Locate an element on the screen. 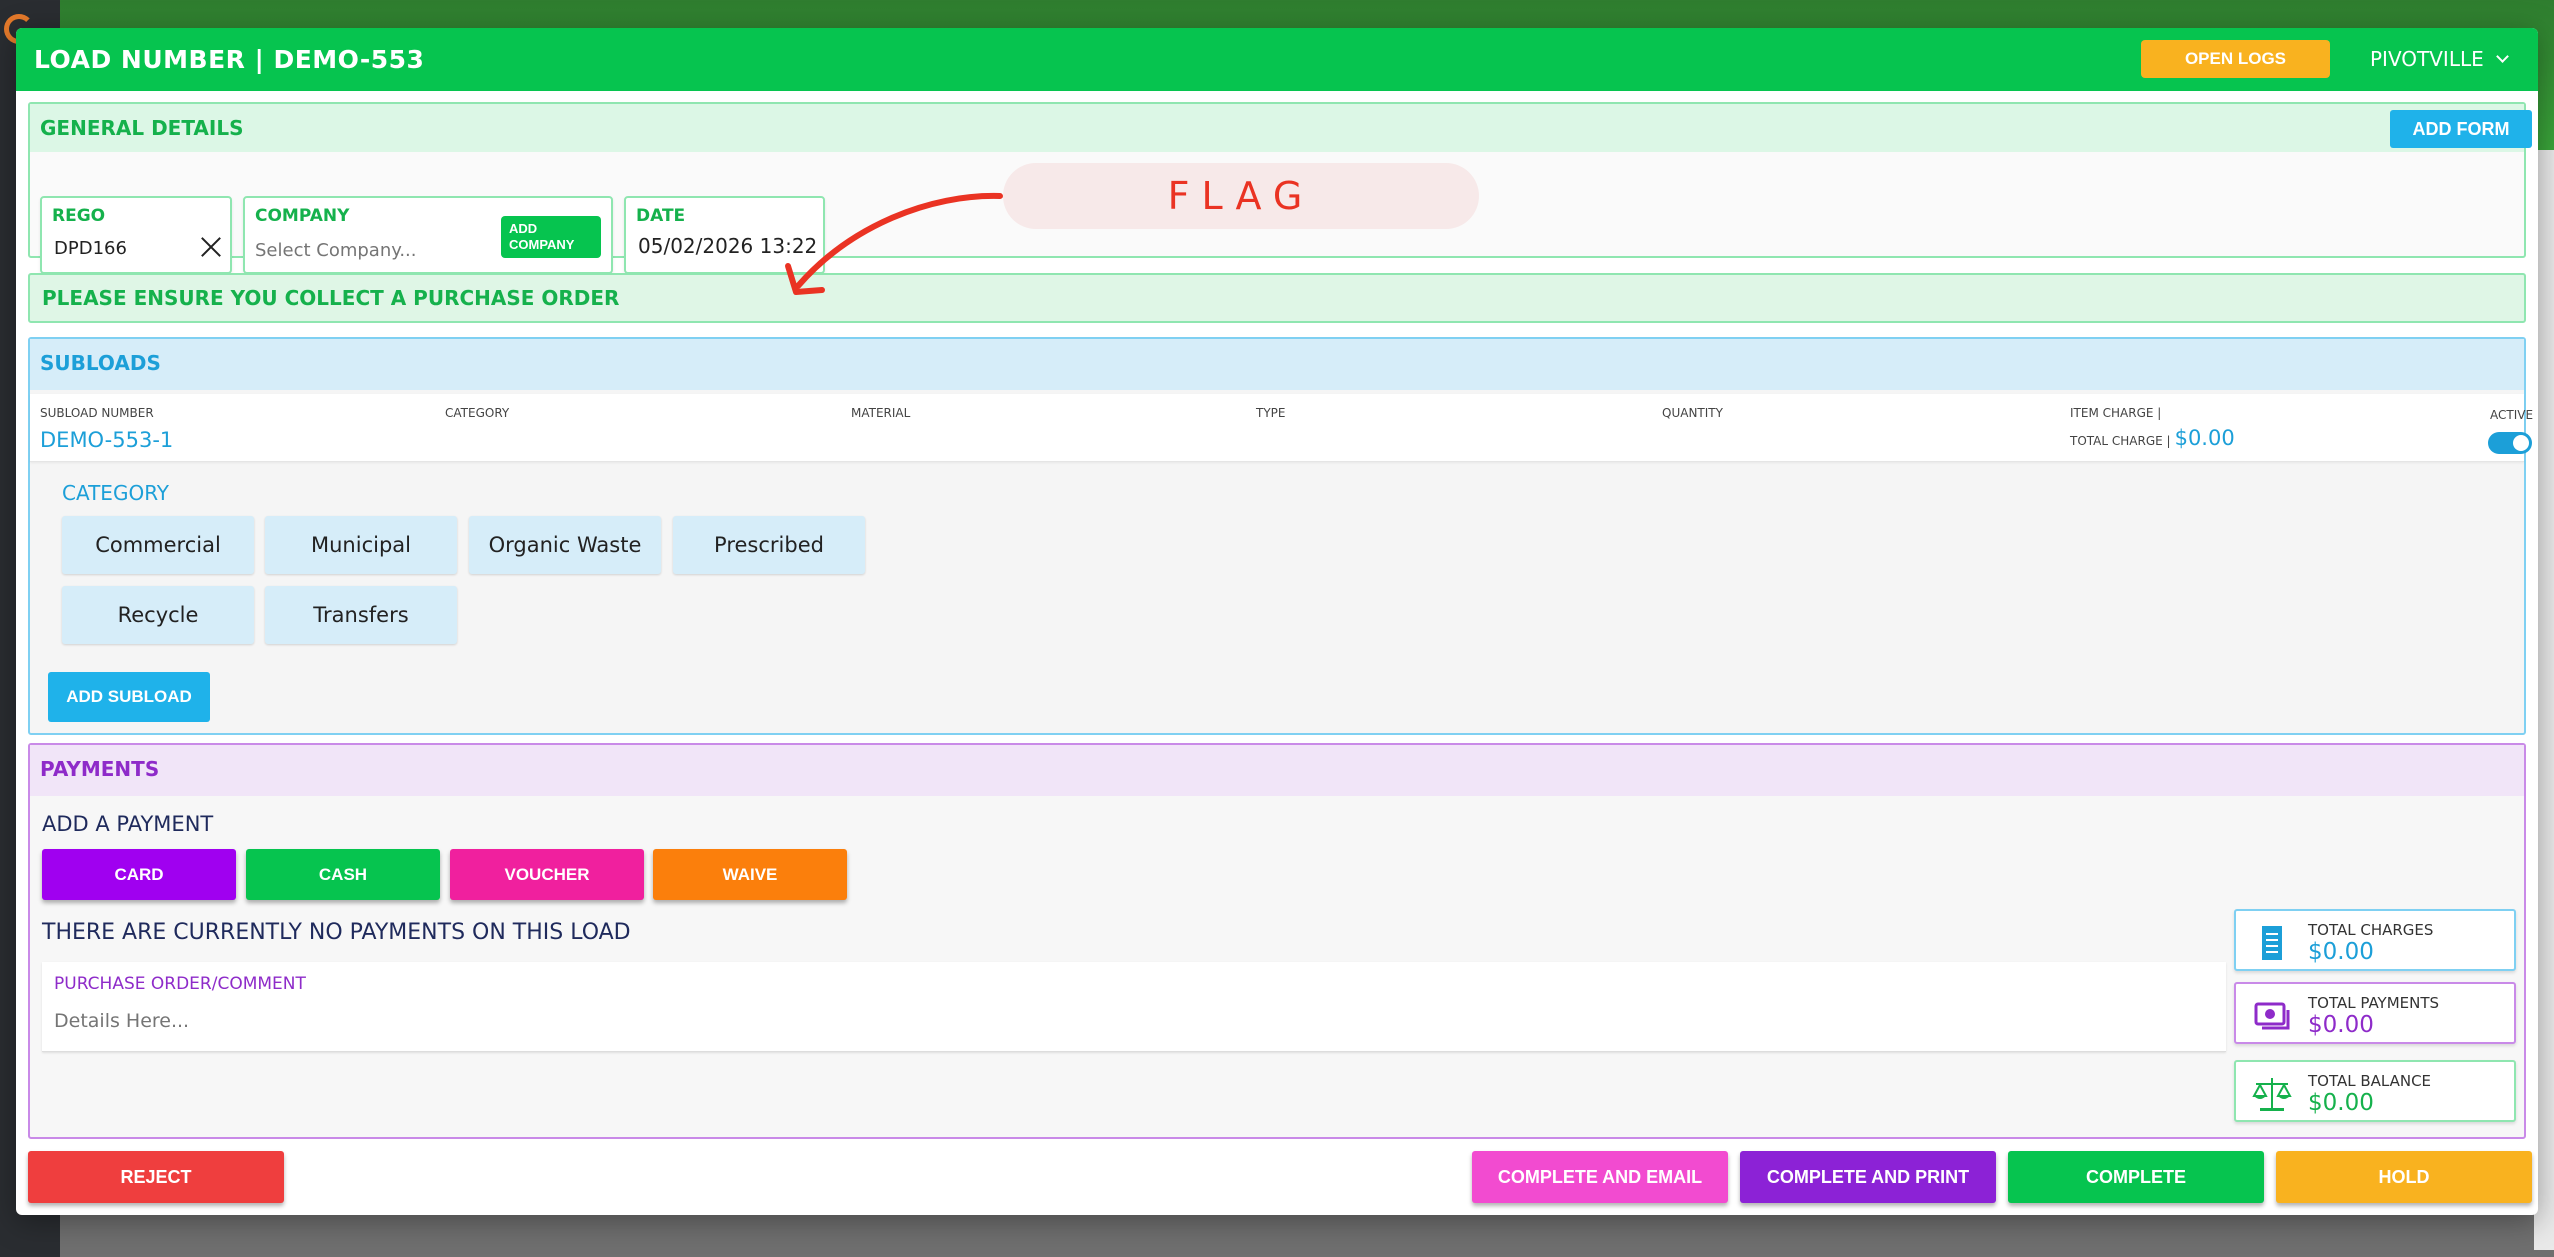  category-commercial: Commercial is located at coordinates (158, 545).